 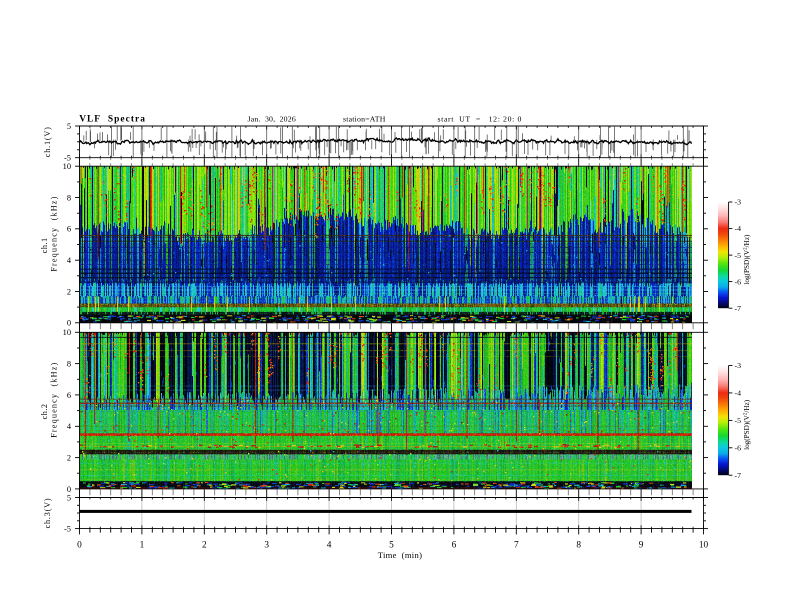 What do you see at coordinates (47, 141) in the screenshot?
I see `svg-text: ch.1(V)` at bounding box center [47, 141].